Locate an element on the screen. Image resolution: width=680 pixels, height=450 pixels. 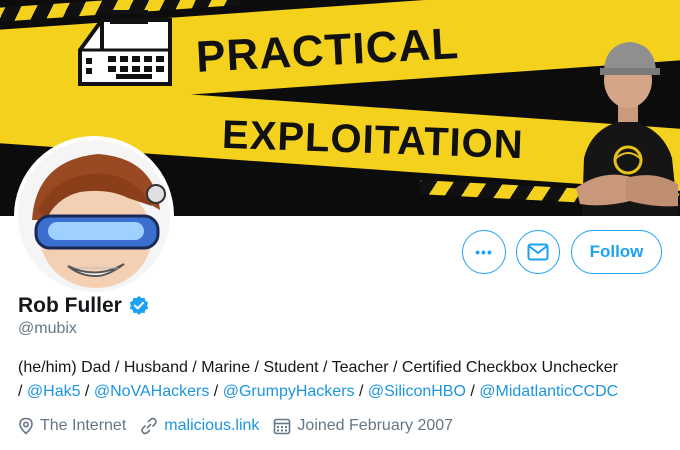
message-button is located at coordinates (538, 252).